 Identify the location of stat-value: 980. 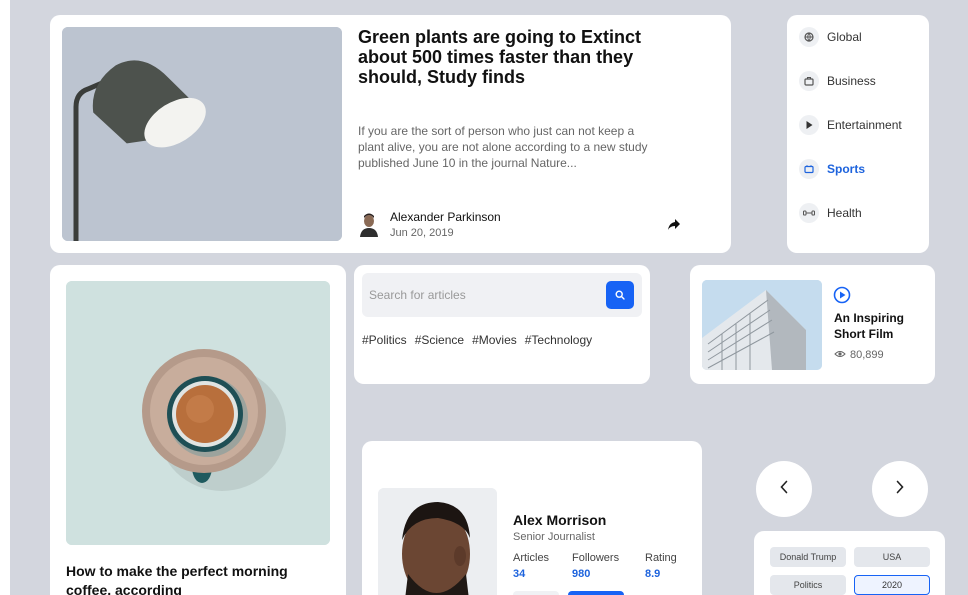
(581, 574).